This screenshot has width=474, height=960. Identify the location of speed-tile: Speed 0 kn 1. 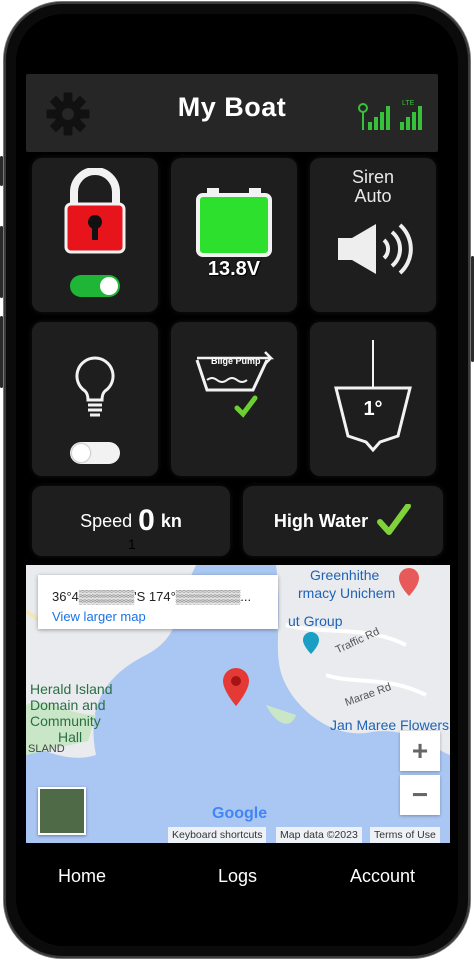
(131, 521).